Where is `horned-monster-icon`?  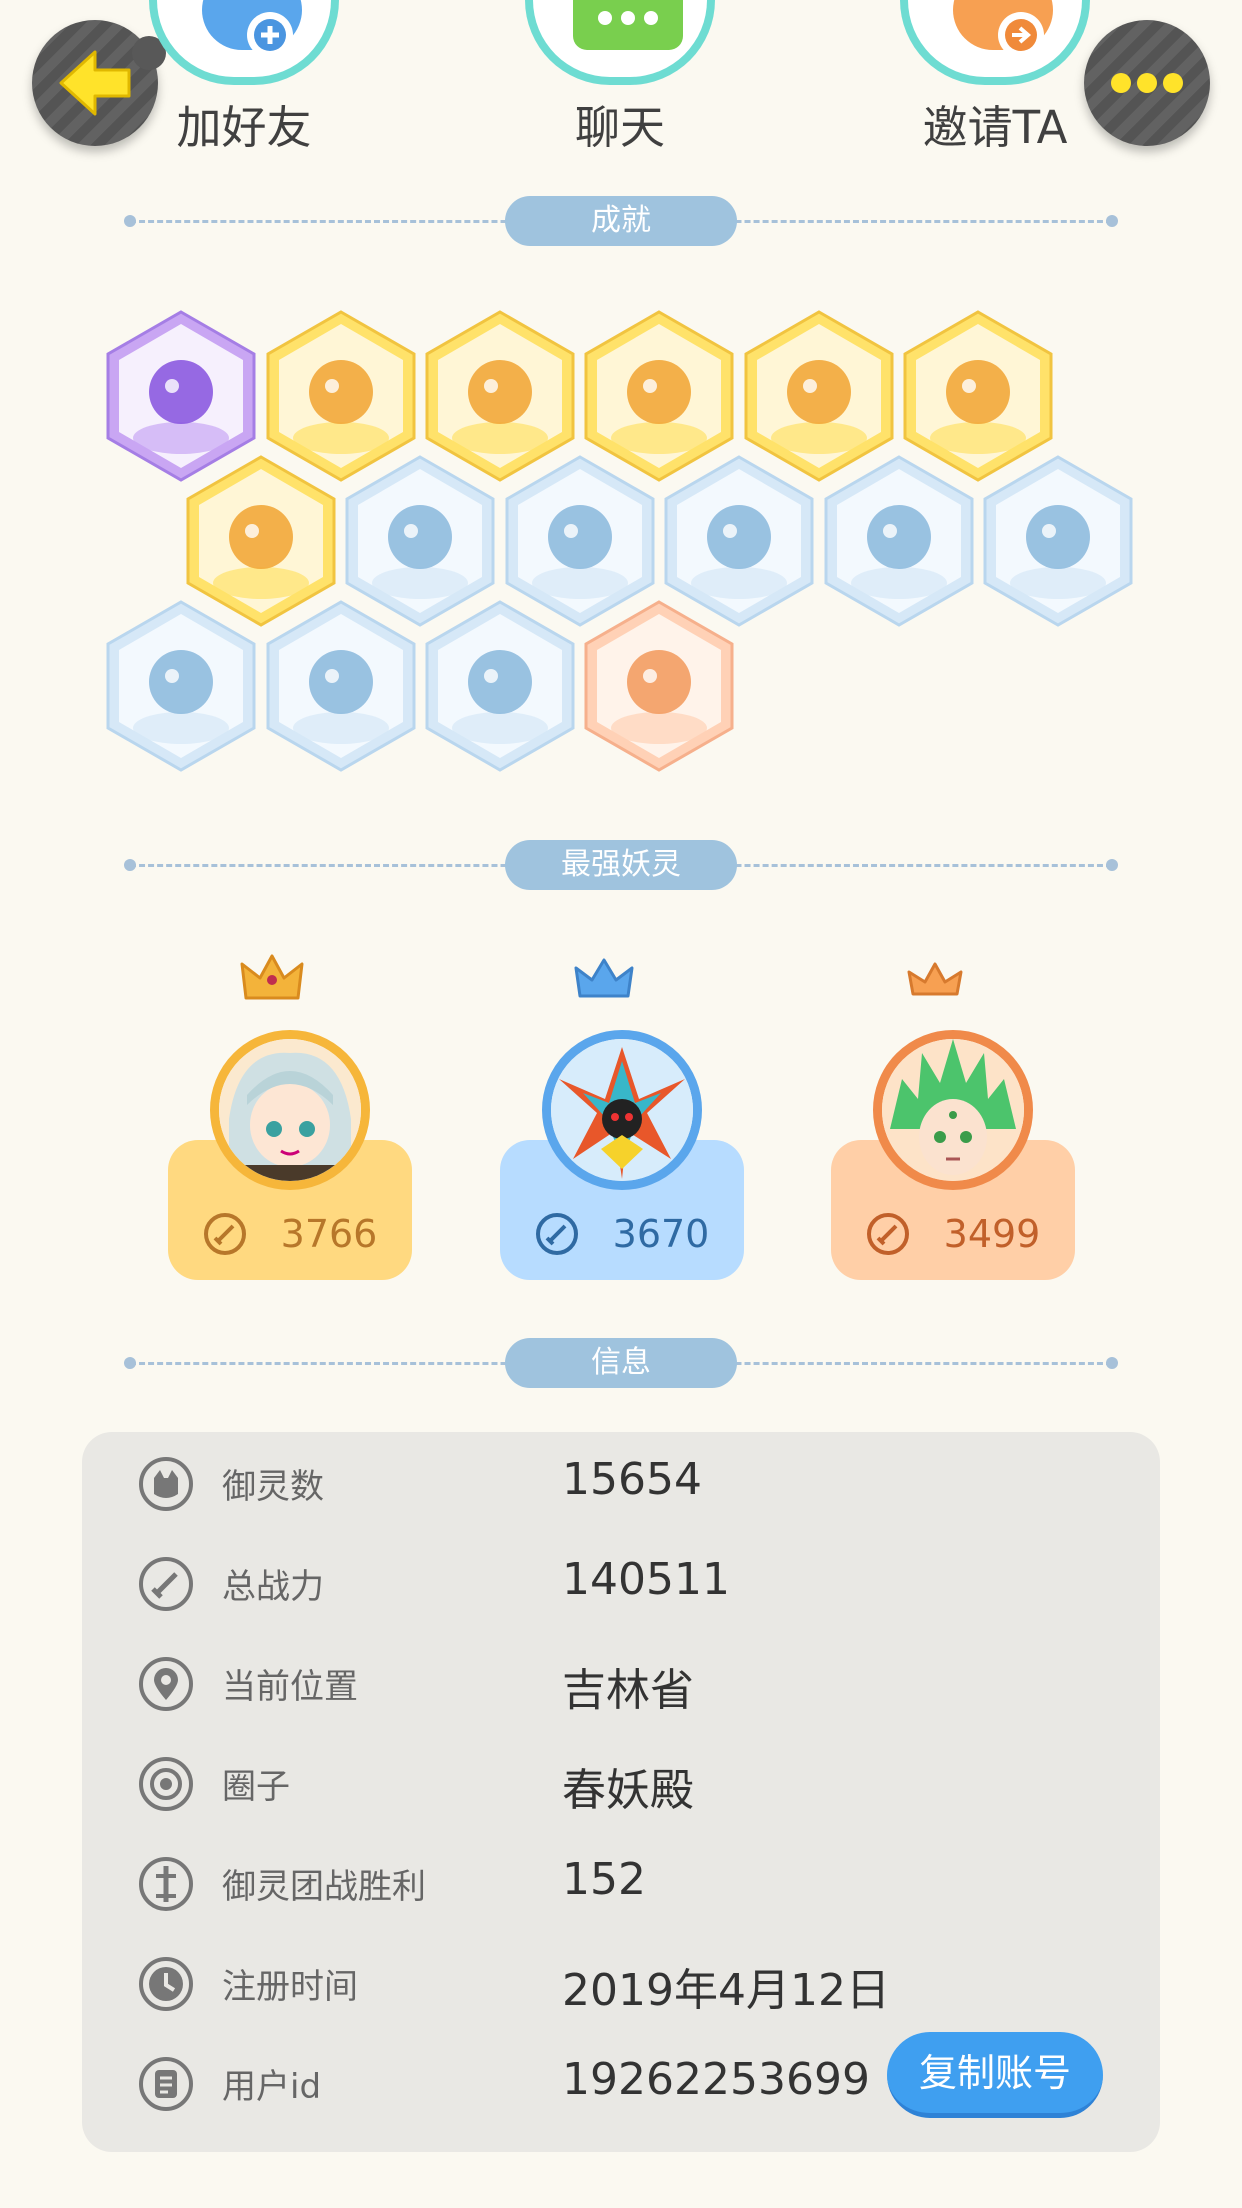
horned-monster-icon is located at coordinates (341, 686).